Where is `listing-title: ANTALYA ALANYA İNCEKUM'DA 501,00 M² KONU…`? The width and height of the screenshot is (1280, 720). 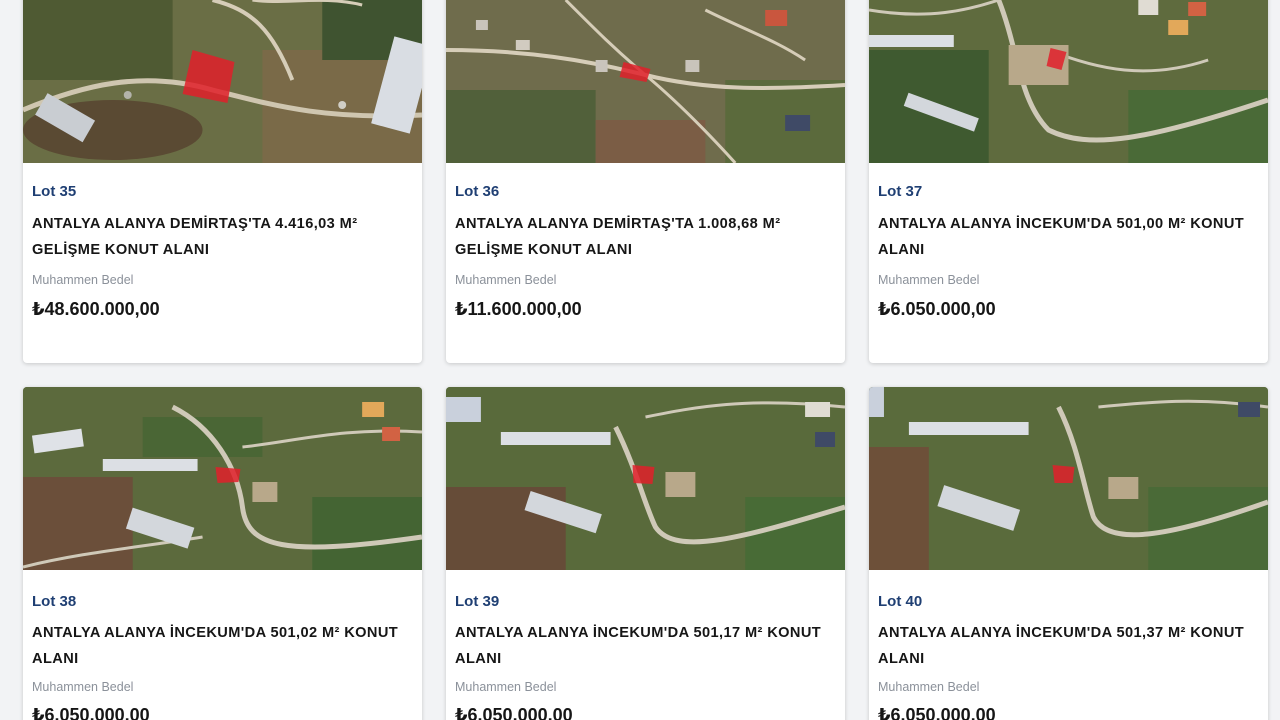 listing-title: ANTALYA ALANYA İNCEKUM'DA 501,00 M² KONU… is located at coordinates (1068, 237).